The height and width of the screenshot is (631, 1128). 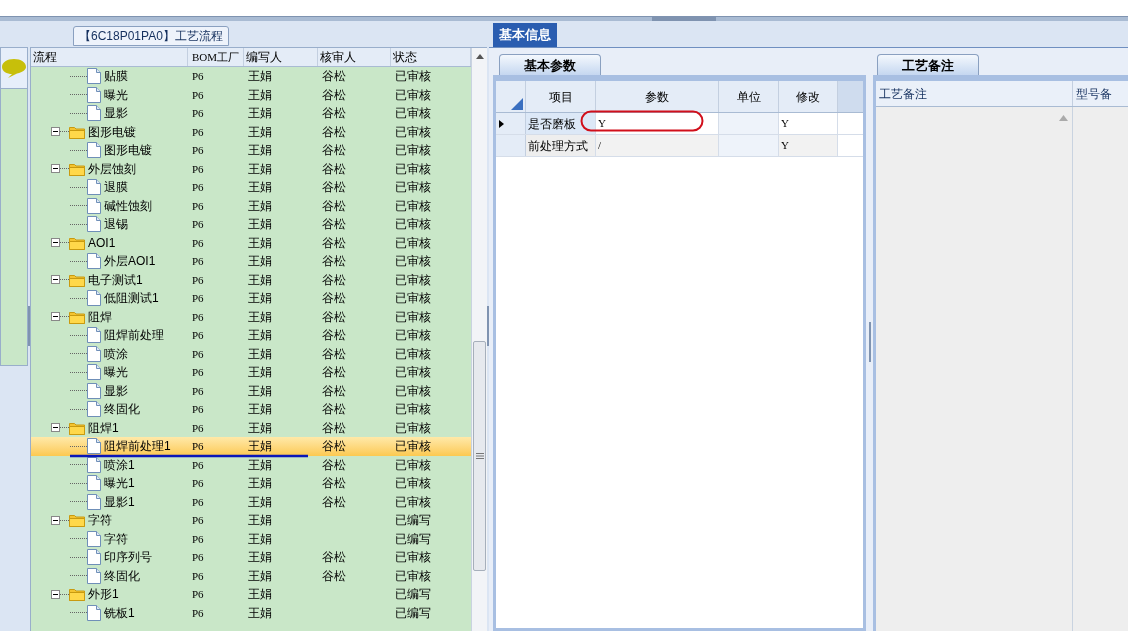 What do you see at coordinates (561, 145) in the screenshot?
I see `table-cell: 前处理方式` at bounding box center [561, 145].